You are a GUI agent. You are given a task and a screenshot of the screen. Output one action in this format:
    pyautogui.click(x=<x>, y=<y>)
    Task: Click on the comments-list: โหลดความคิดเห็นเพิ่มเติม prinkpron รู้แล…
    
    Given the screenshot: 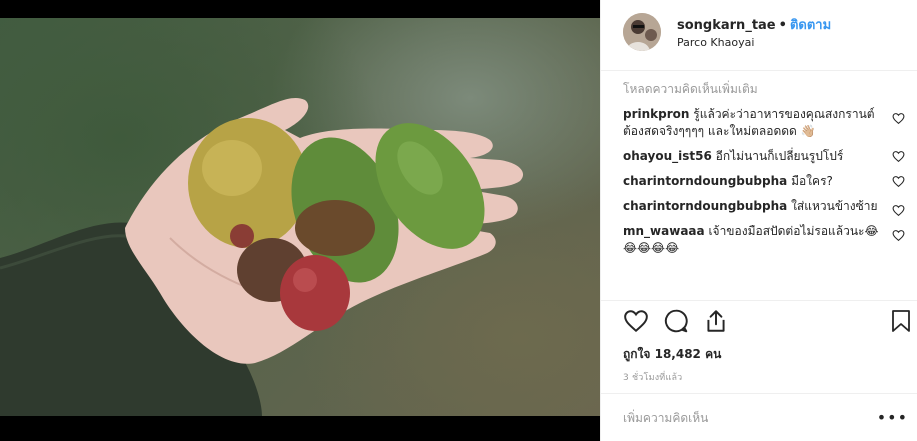 What is the action you would take?
    pyautogui.click(x=764, y=172)
    